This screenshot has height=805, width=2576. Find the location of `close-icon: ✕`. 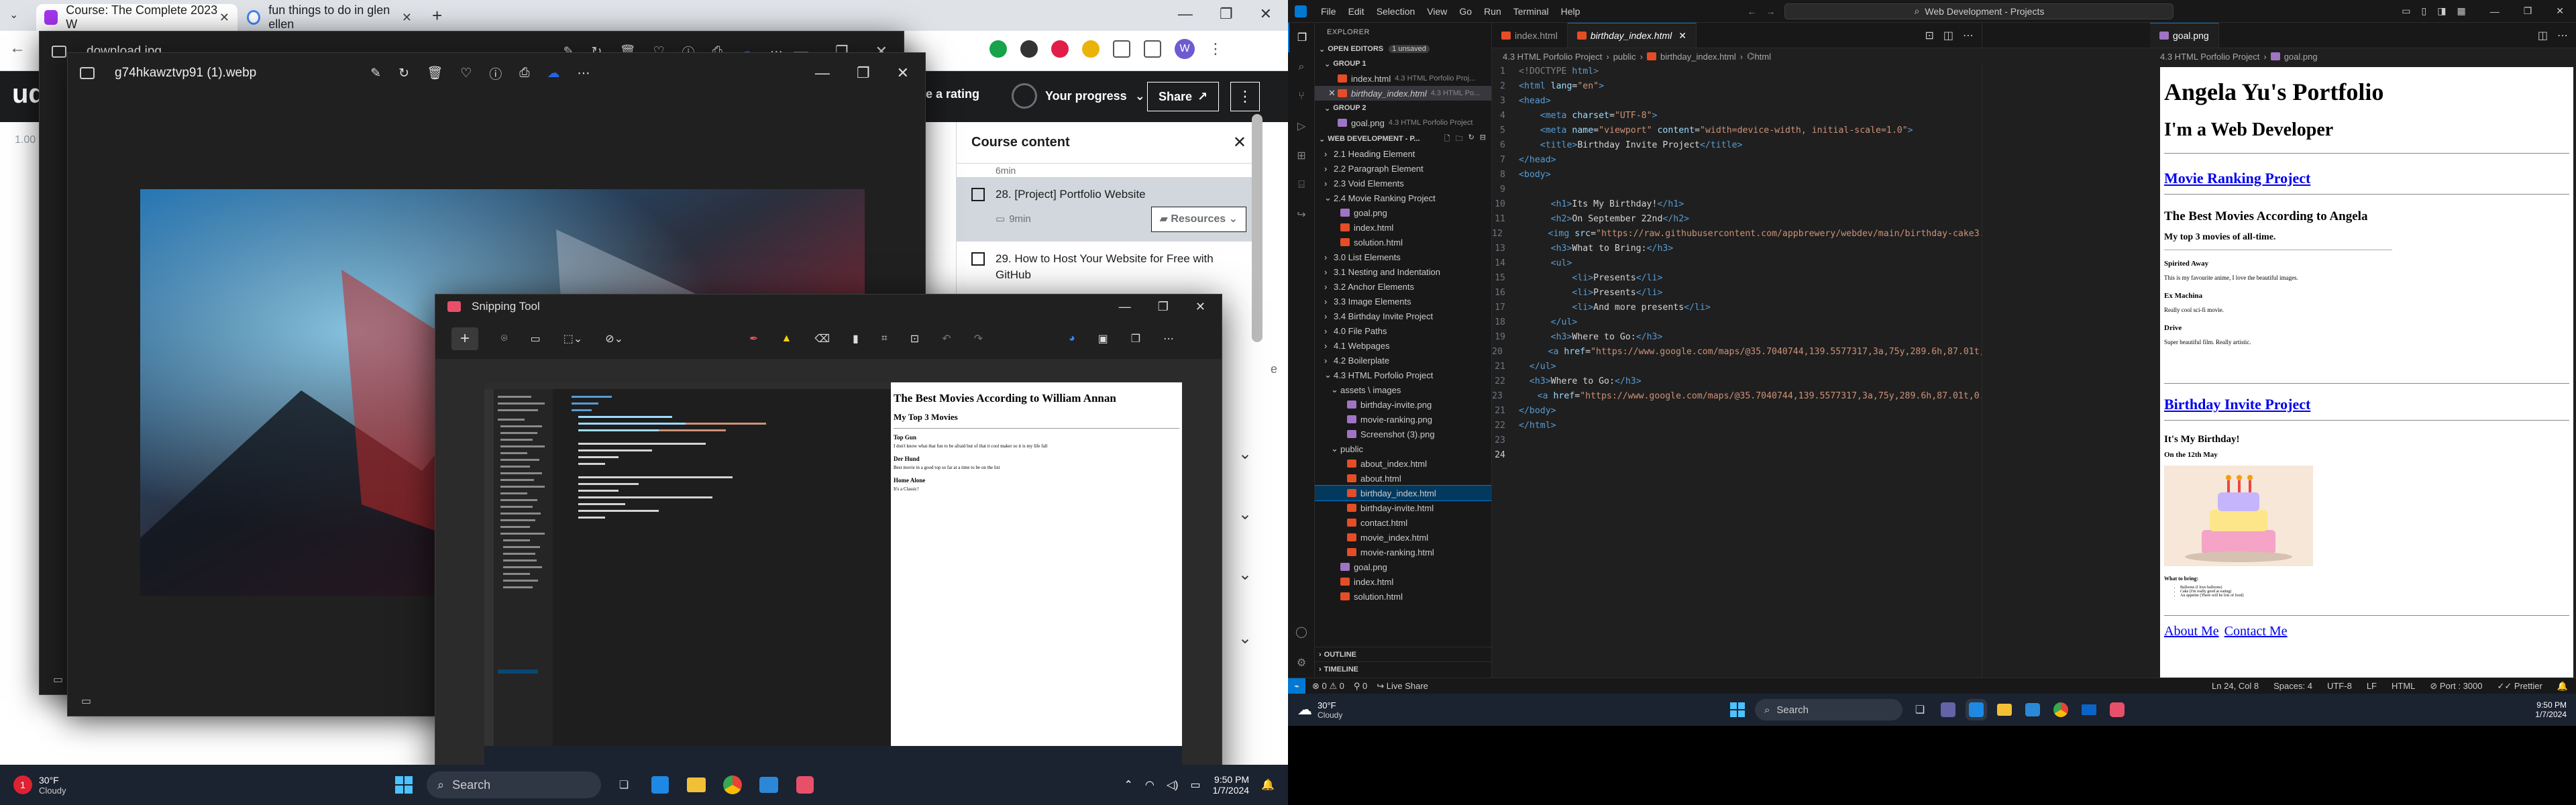

close-icon: ✕ is located at coordinates (1682, 36).